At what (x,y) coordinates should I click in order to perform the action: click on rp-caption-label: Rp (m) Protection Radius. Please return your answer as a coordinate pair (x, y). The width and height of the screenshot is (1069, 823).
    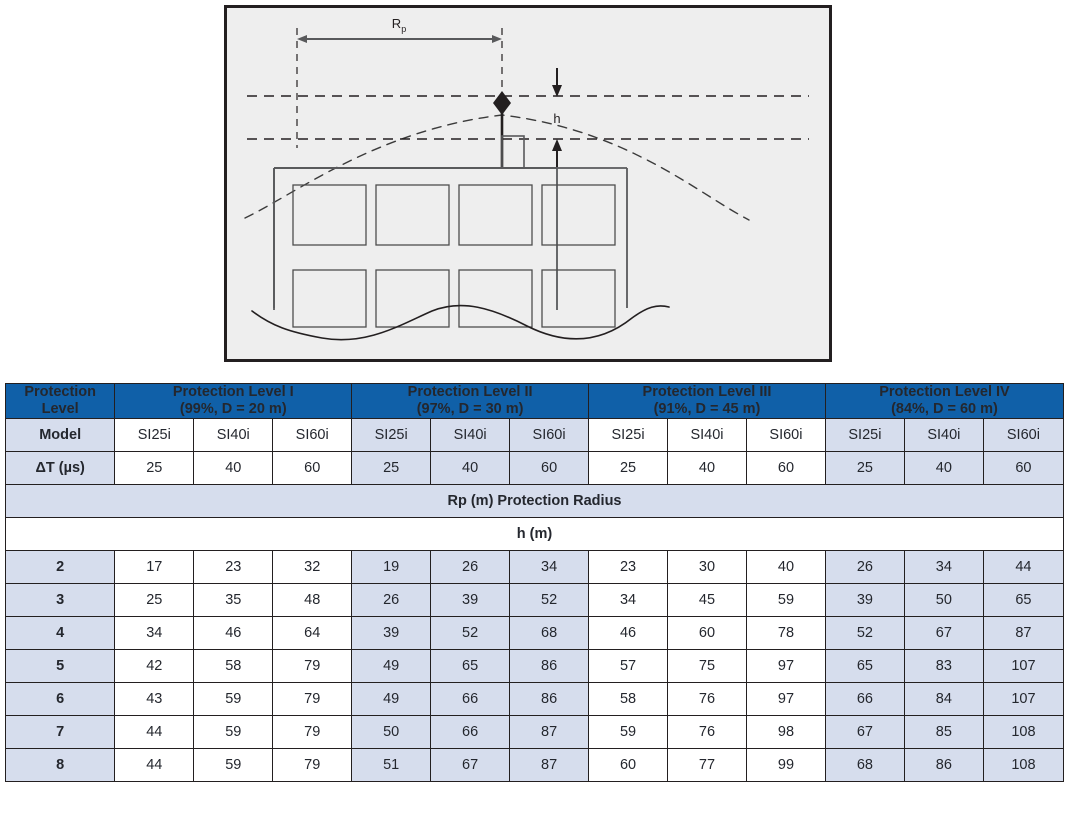
    Looking at the image, I should click on (534, 501).